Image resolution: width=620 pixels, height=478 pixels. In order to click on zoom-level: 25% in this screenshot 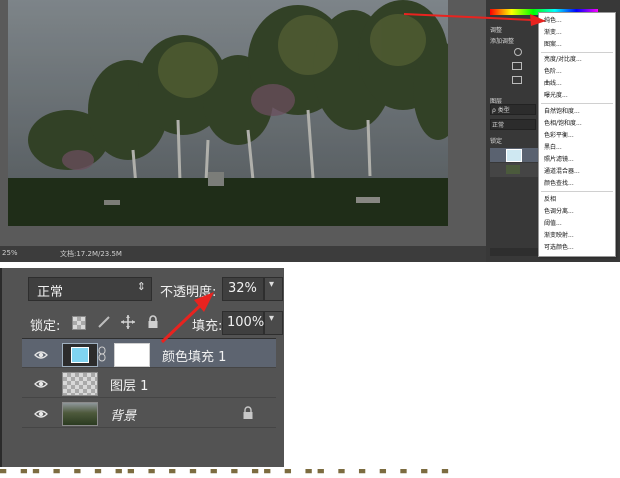, I will do `click(10, 253)`.